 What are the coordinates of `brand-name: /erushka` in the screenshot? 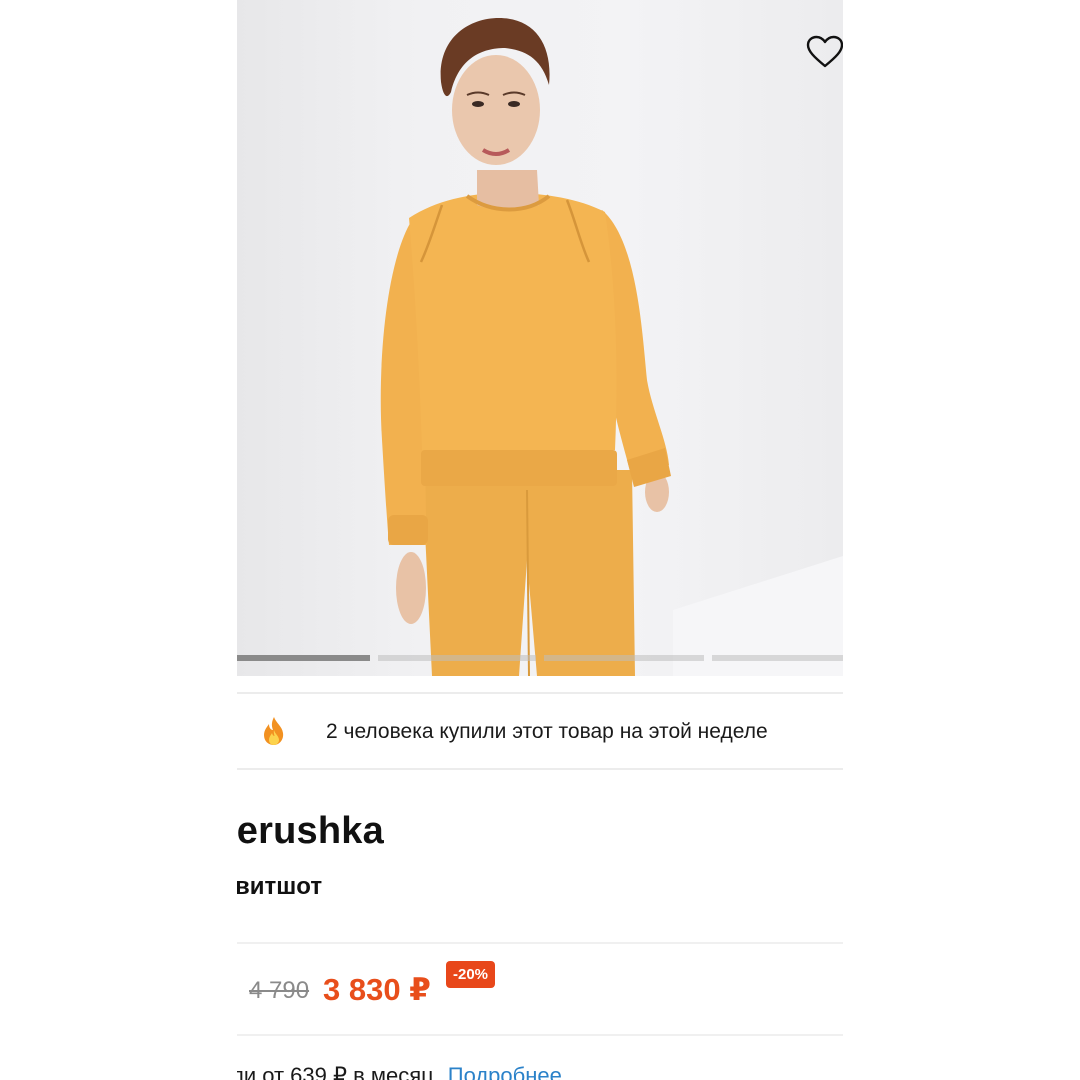 It's located at (310, 831).